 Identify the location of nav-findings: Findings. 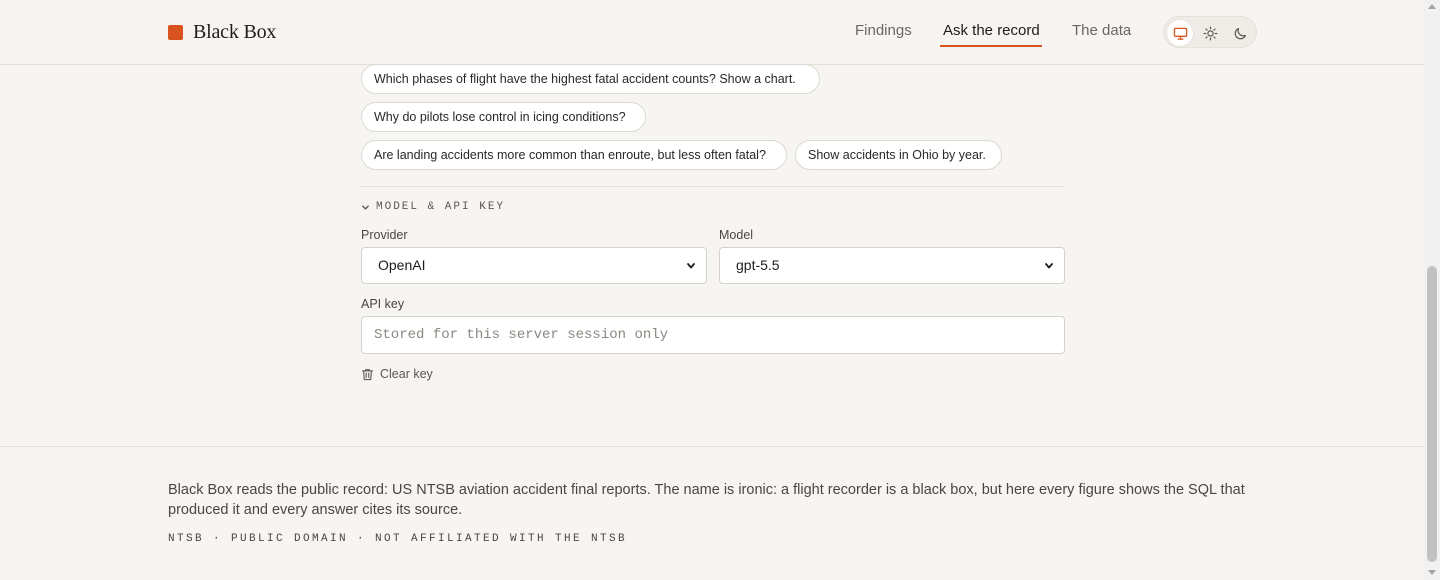
(883, 30).